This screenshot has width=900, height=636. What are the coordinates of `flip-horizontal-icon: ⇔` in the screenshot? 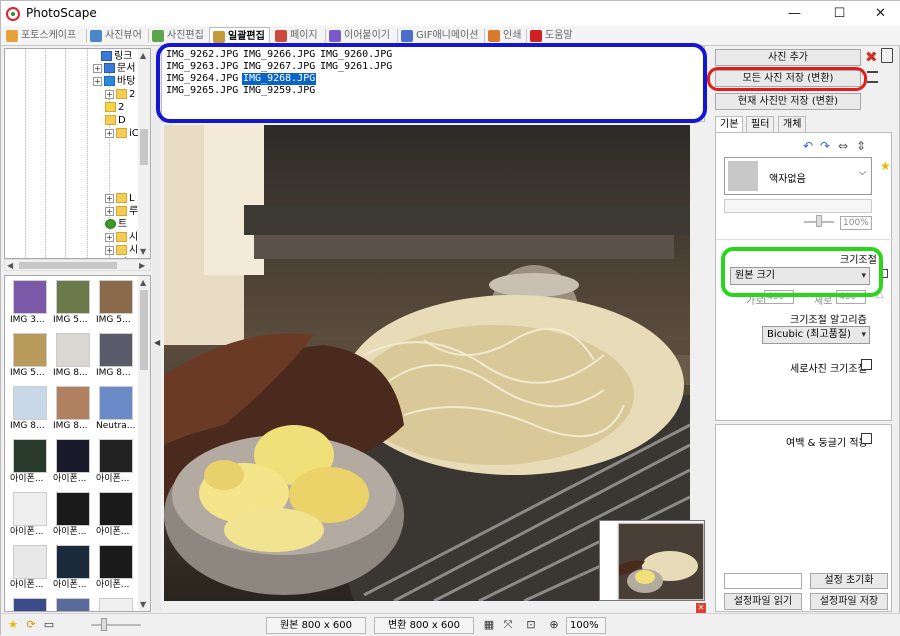 It's located at (843, 146).